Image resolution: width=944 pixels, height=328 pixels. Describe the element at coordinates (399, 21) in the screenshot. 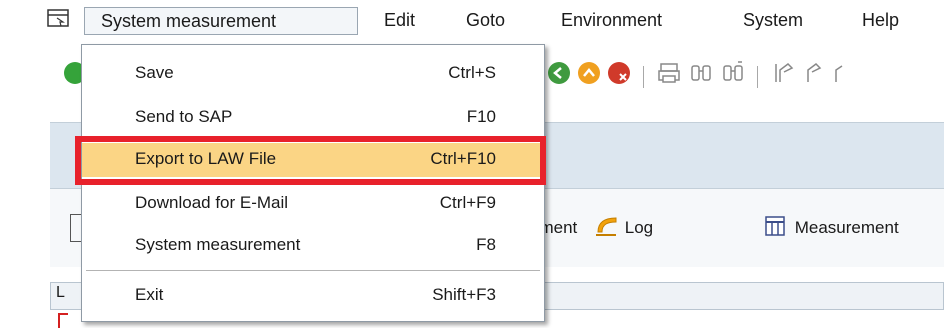

I see `menu-edit: Edit` at that location.